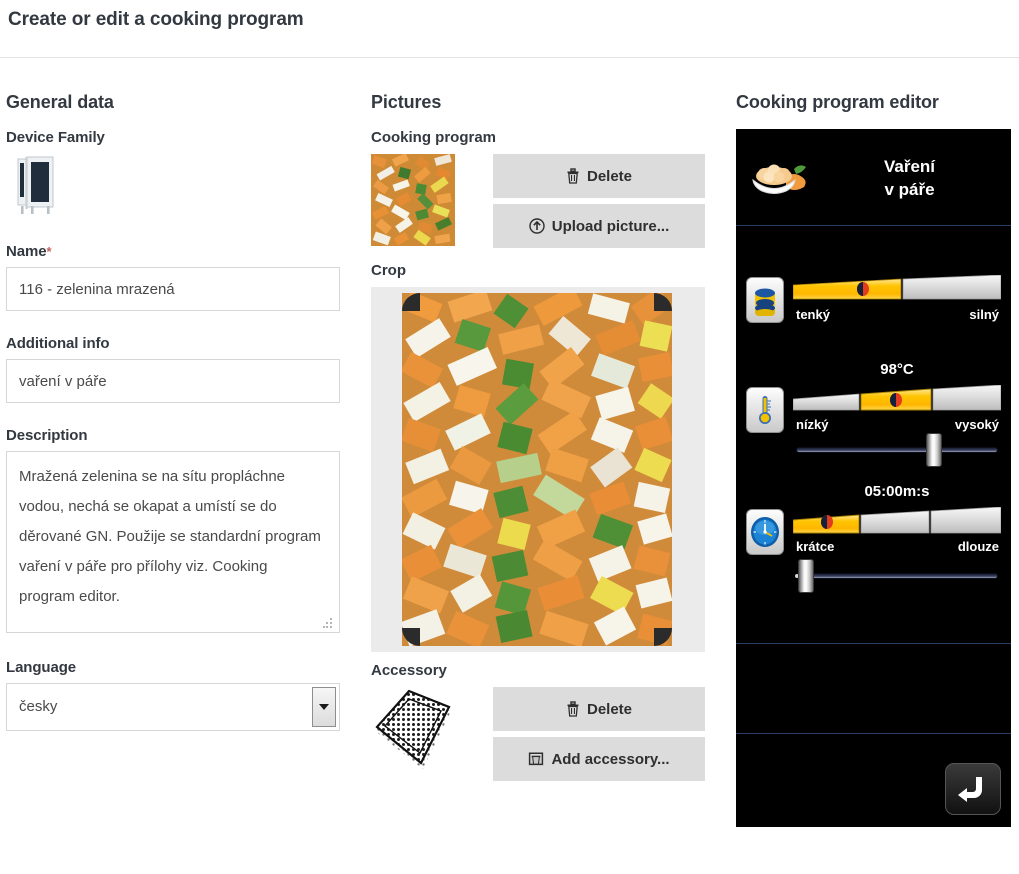  Describe the element at coordinates (173, 289) in the screenshot. I see `name-input` at that location.